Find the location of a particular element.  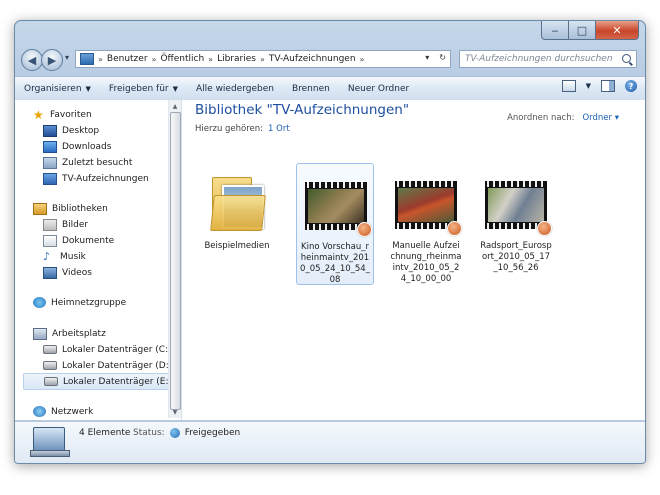

nav-item-musik: ♪ Musik is located at coordinates (64, 256).